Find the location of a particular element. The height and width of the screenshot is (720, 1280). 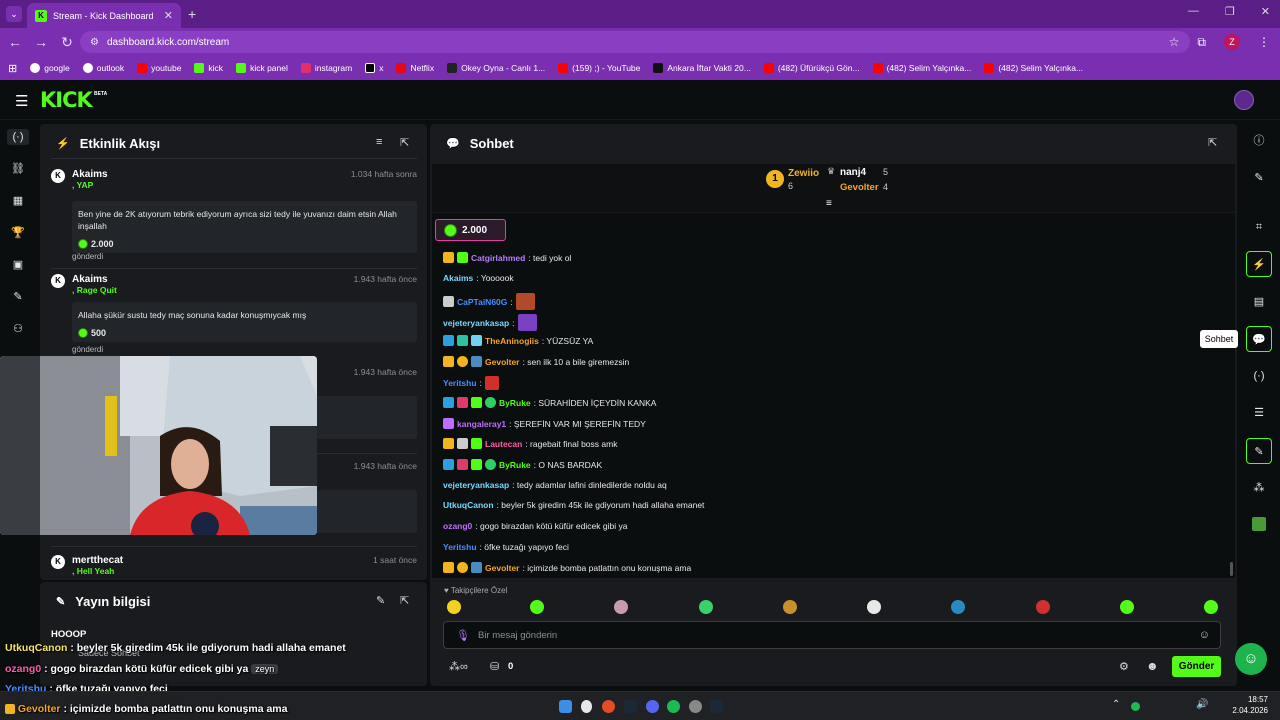

menu-icon: ☰ is located at coordinates (21, 101).